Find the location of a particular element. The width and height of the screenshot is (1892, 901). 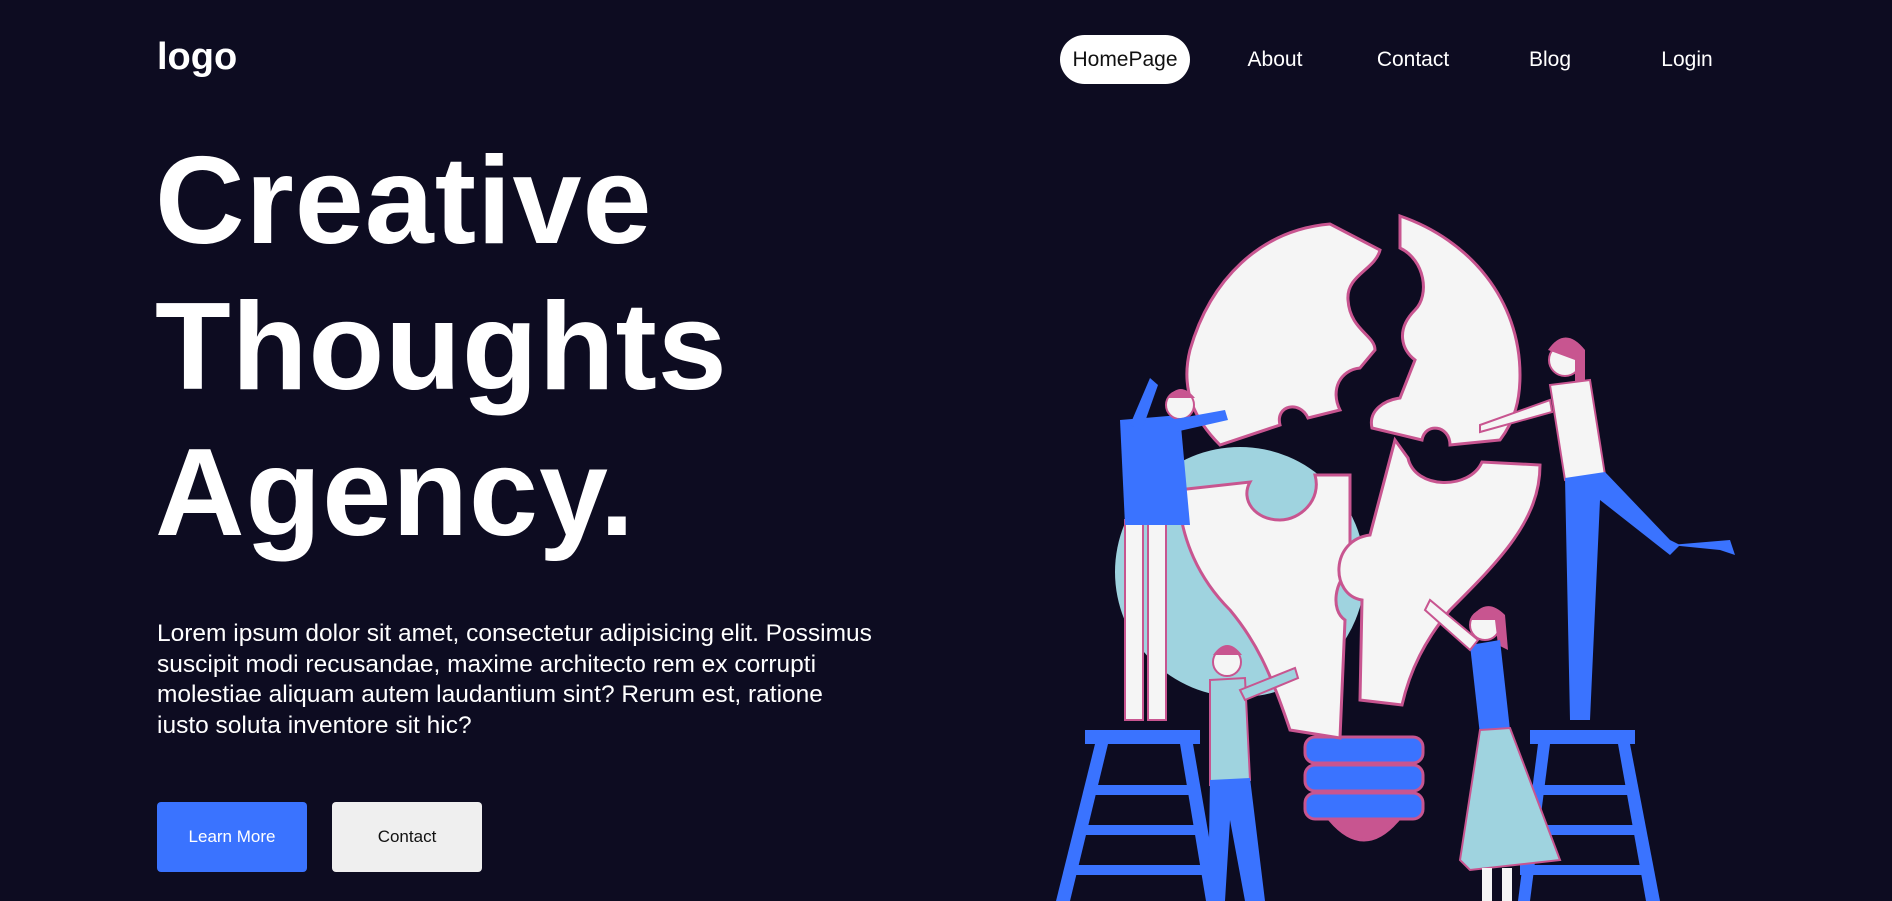

hero-title-line-3: Agency. is located at coordinates (395, 493).